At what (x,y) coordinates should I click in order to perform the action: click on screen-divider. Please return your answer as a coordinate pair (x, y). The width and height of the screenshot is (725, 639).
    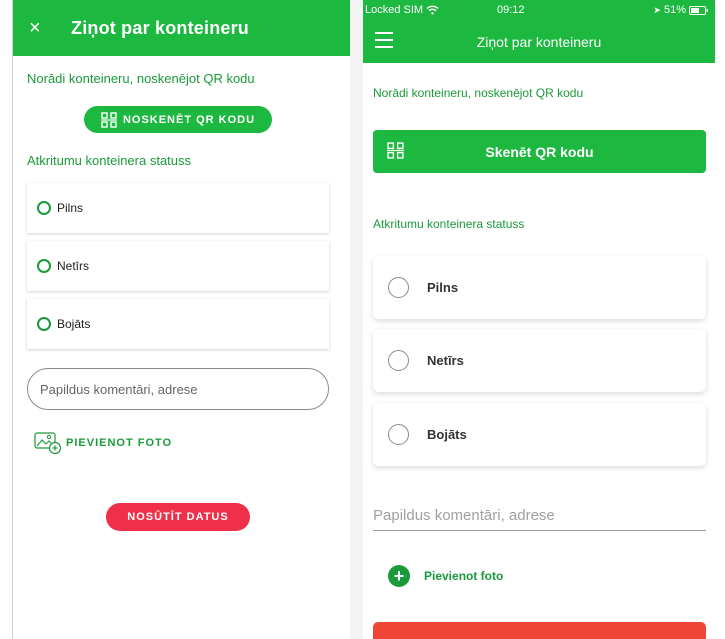
    Looking at the image, I should click on (356, 319).